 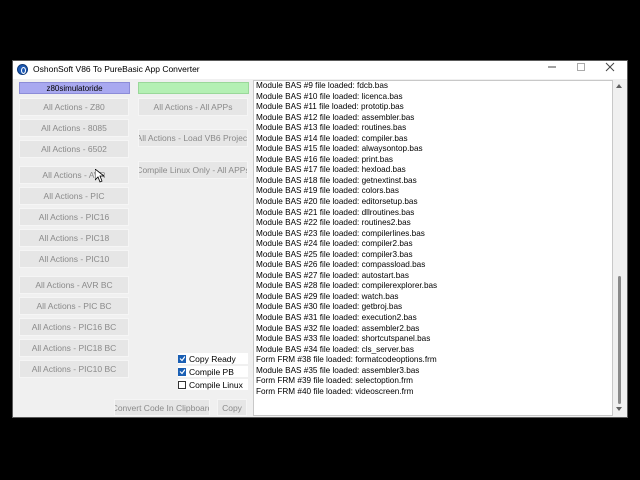 What do you see at coordinates (100, 176) in the screenshot?
I see `mouse-cursor-icon` at bounding box center [100, 176].